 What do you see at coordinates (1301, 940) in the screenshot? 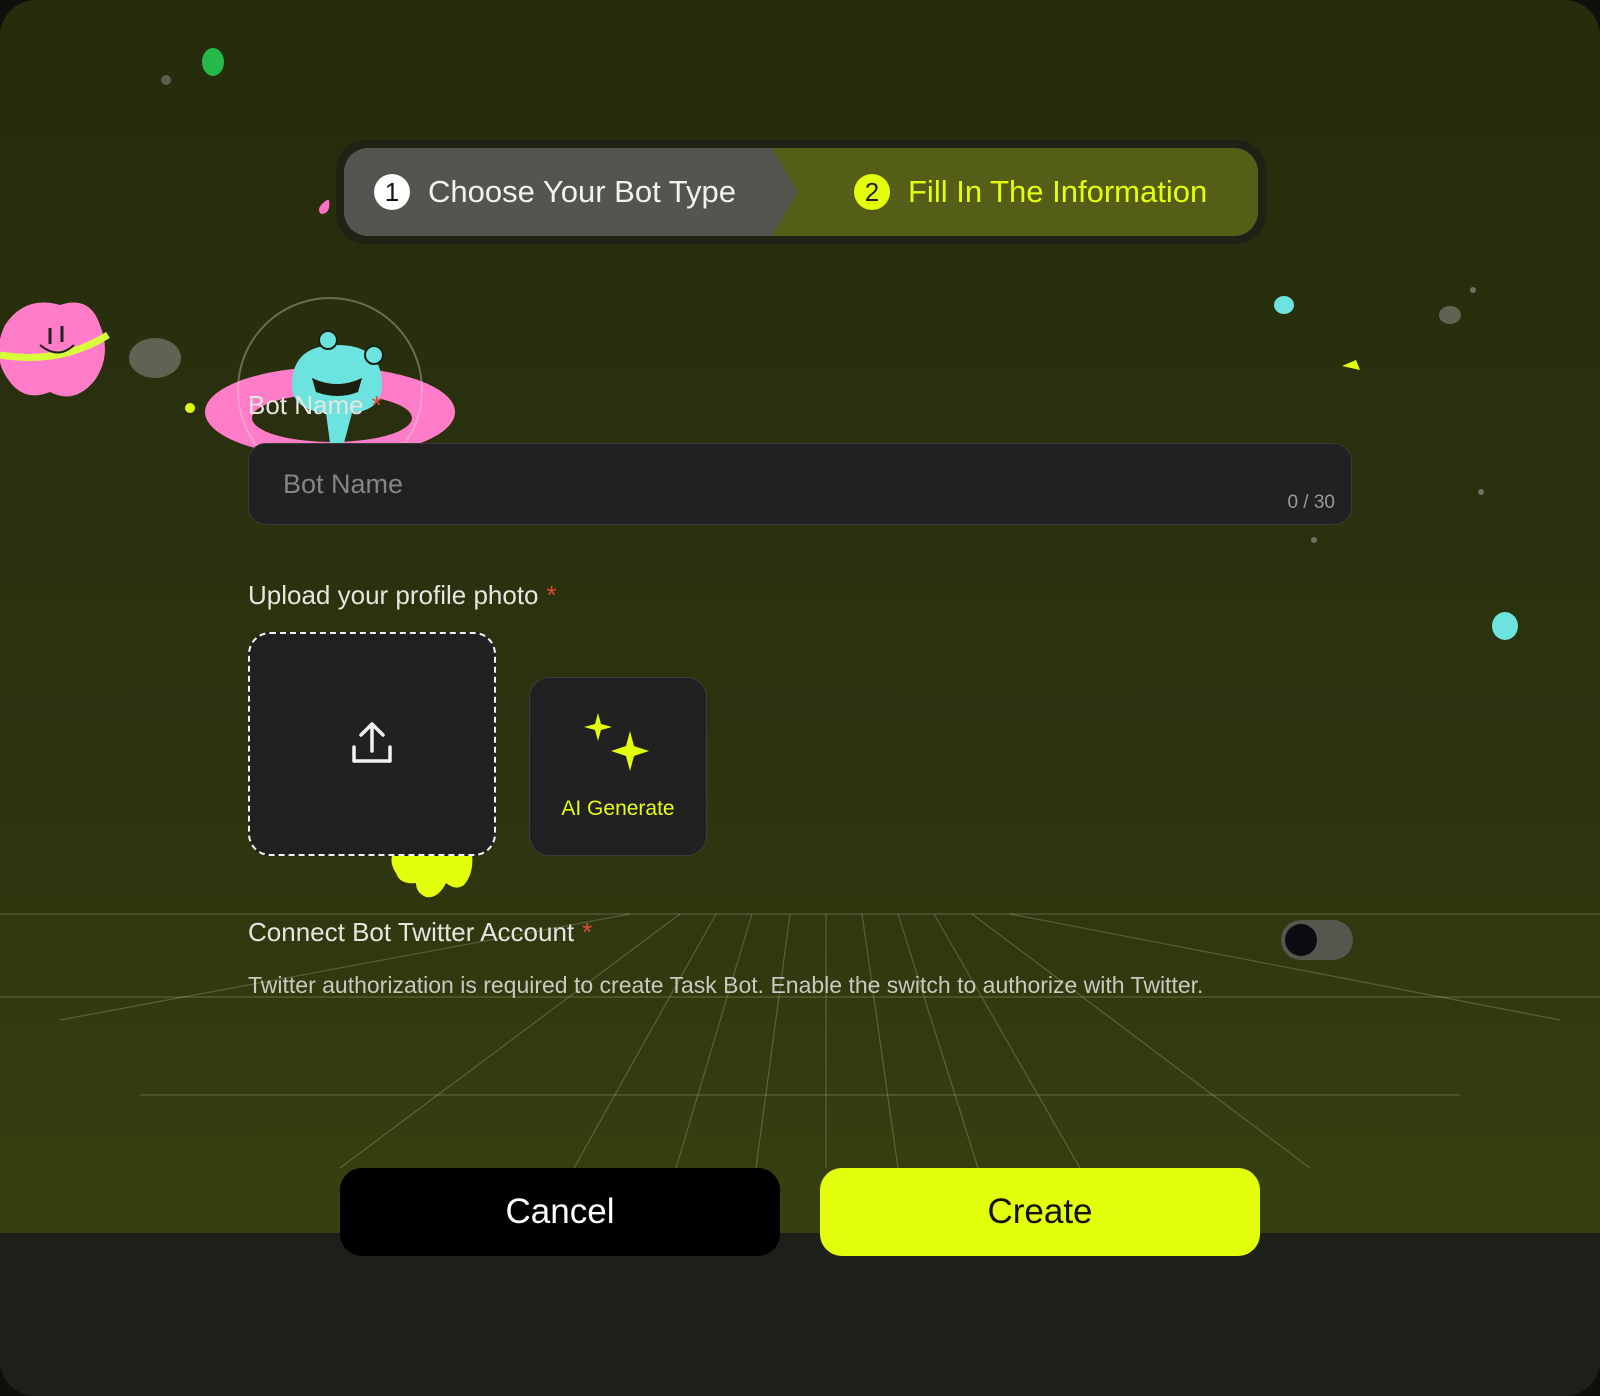
I see `toggle-knob` at bounding box center [1301, 940].